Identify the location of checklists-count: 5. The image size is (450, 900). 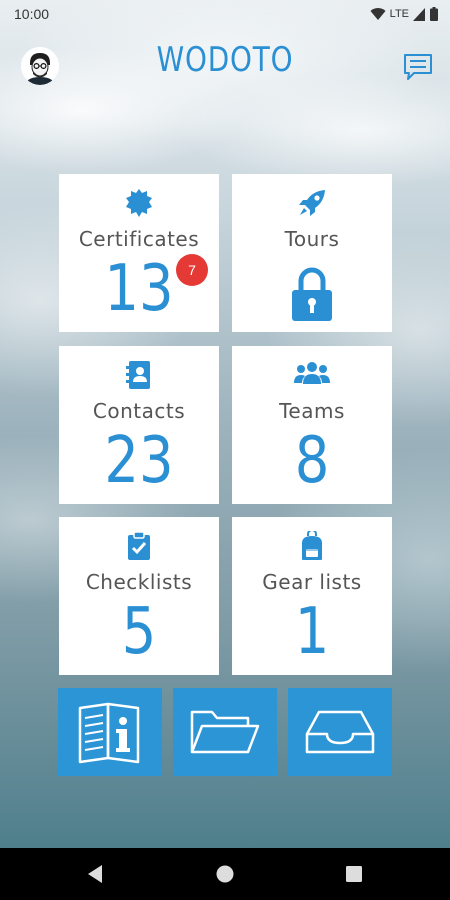
(139, 632).